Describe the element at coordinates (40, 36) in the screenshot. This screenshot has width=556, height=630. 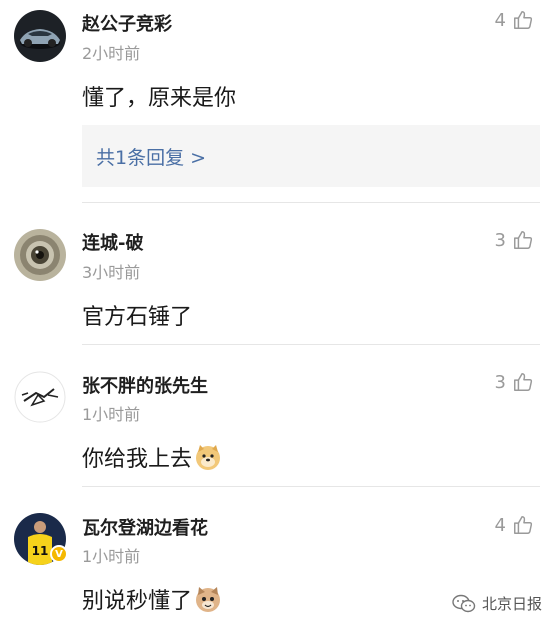
I see `car-avatar` at that location.